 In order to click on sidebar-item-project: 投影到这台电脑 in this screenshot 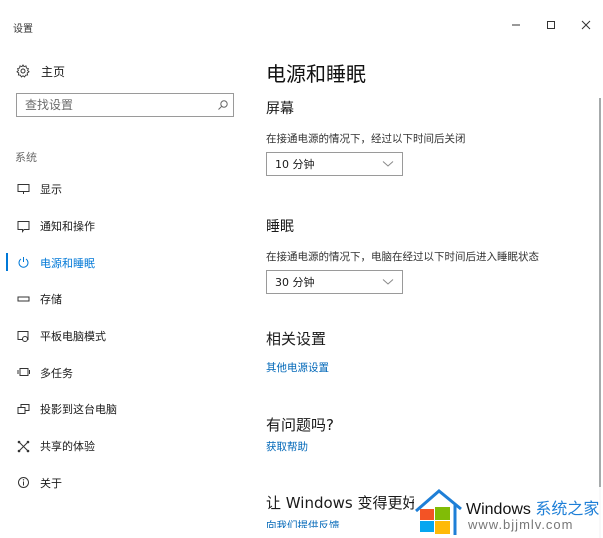, I will do `click(125, 409)`.